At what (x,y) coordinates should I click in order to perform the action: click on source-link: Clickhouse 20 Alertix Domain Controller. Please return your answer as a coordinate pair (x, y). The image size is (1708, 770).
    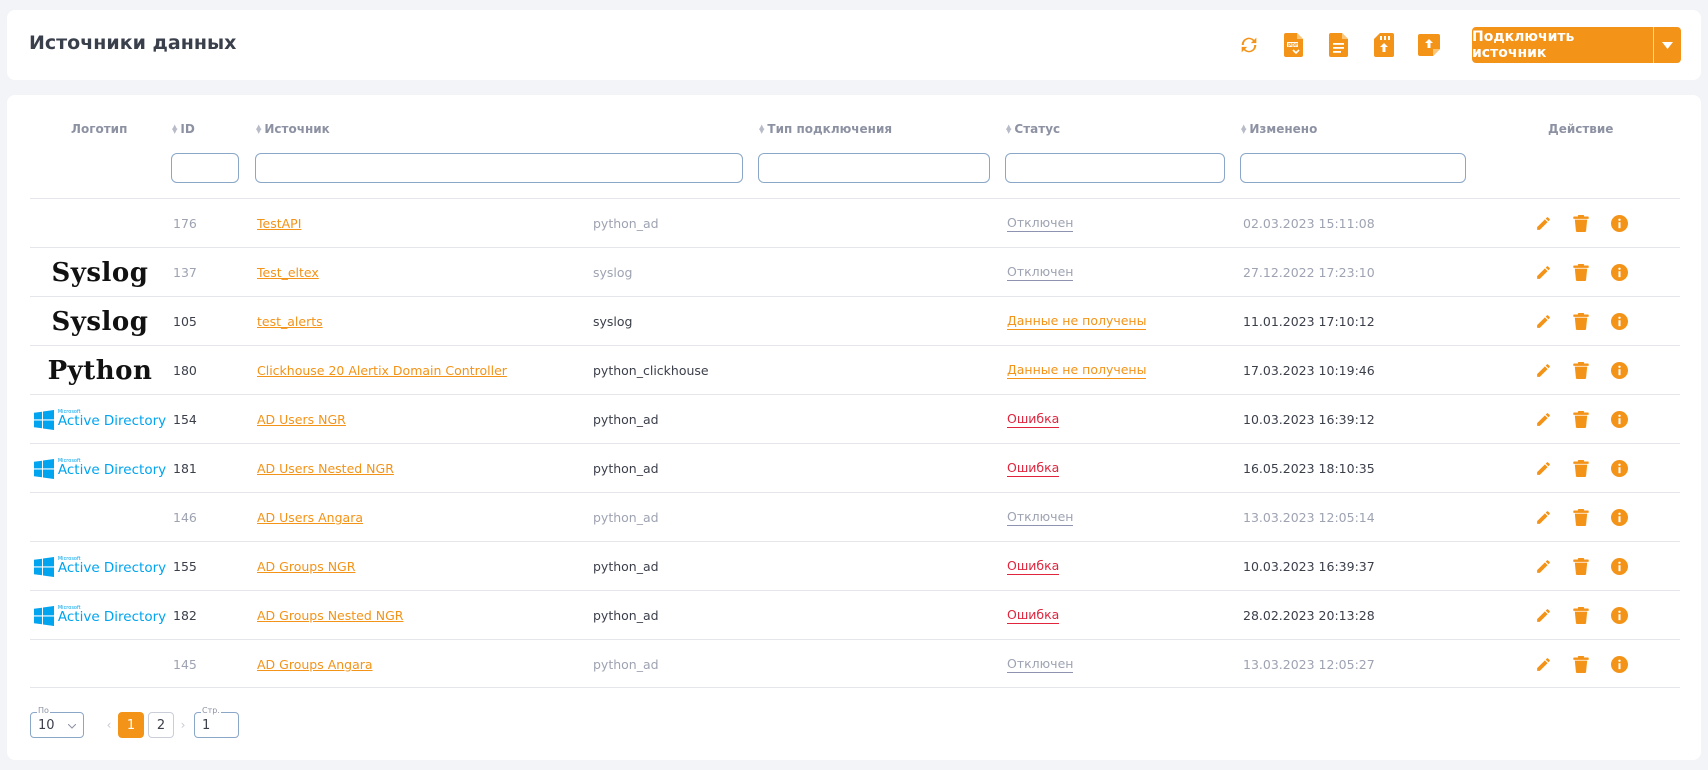
    Looking at the image, I should click on (382, 370).